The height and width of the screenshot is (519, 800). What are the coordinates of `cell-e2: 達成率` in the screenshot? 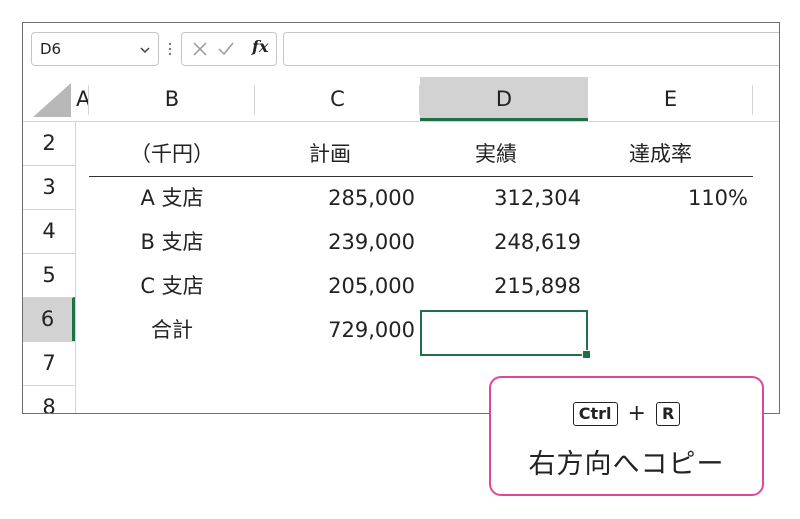 It's located at (689, 154).